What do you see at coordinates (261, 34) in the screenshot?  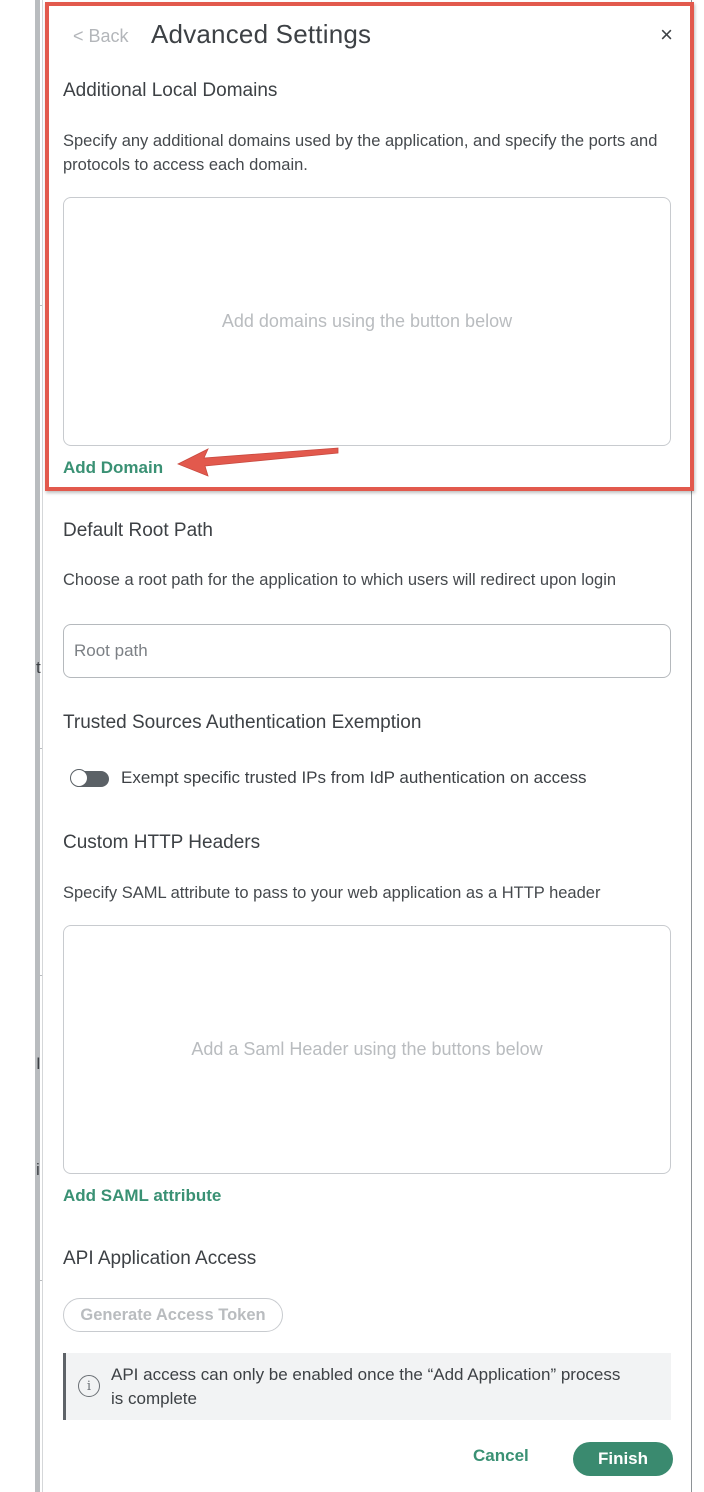 I see `panel-title: Advanced Settings` at bounding box center [261, 34].